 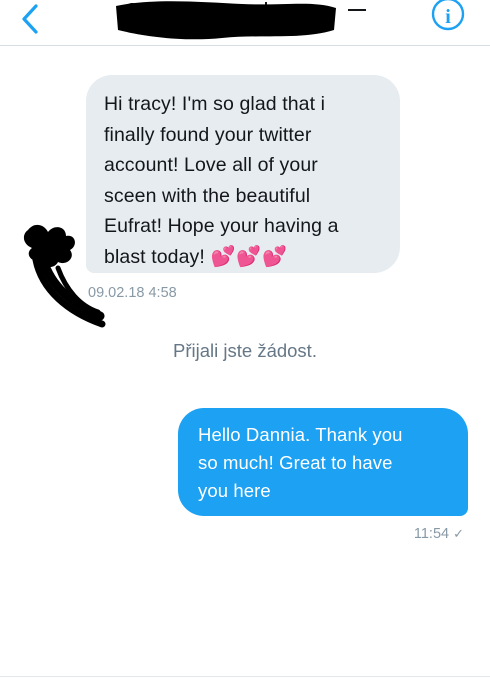 I want to click on outgoing-meta: 11:54 ✓, so click(x=439, y=534).